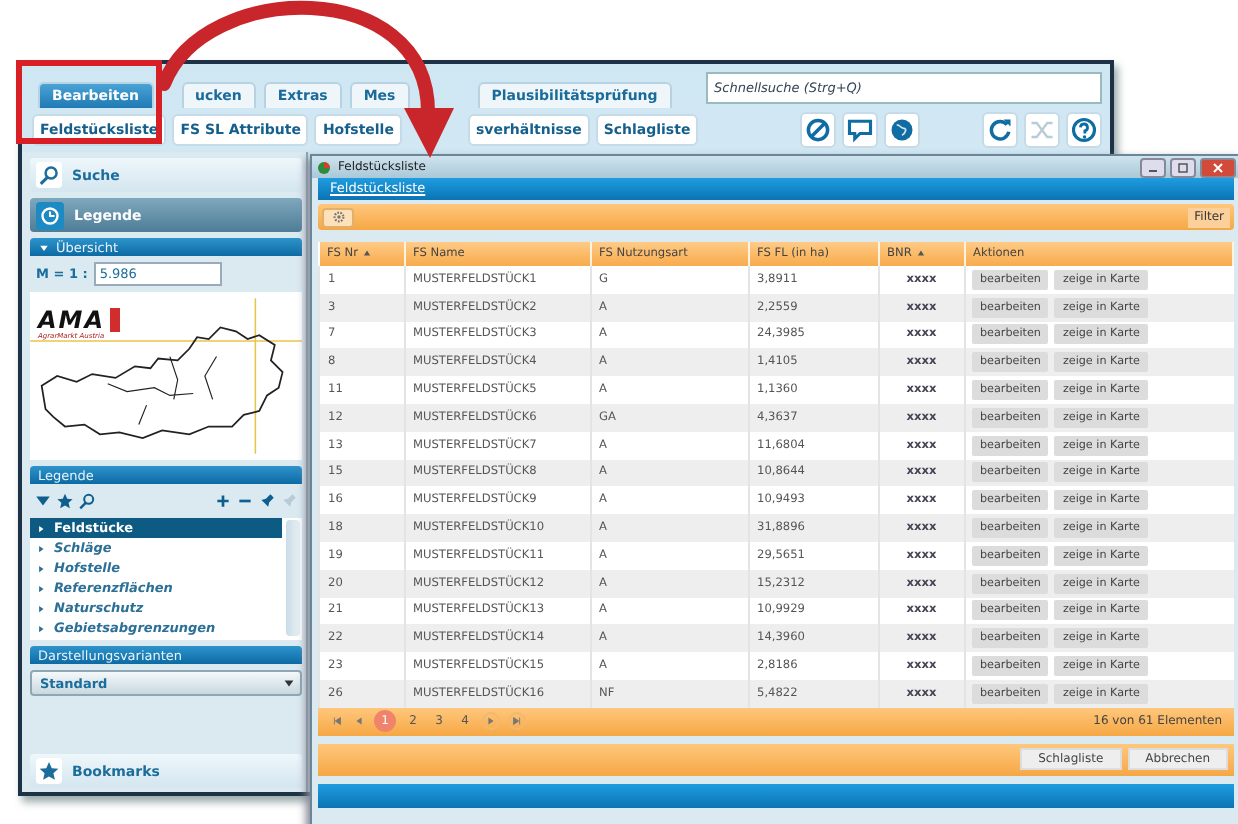 This screenshot has height=824, width=1238. What do you see at coordinates (1218, 167) in the screenshot?
I see `close-icon` at bounding box center [1218, 167].